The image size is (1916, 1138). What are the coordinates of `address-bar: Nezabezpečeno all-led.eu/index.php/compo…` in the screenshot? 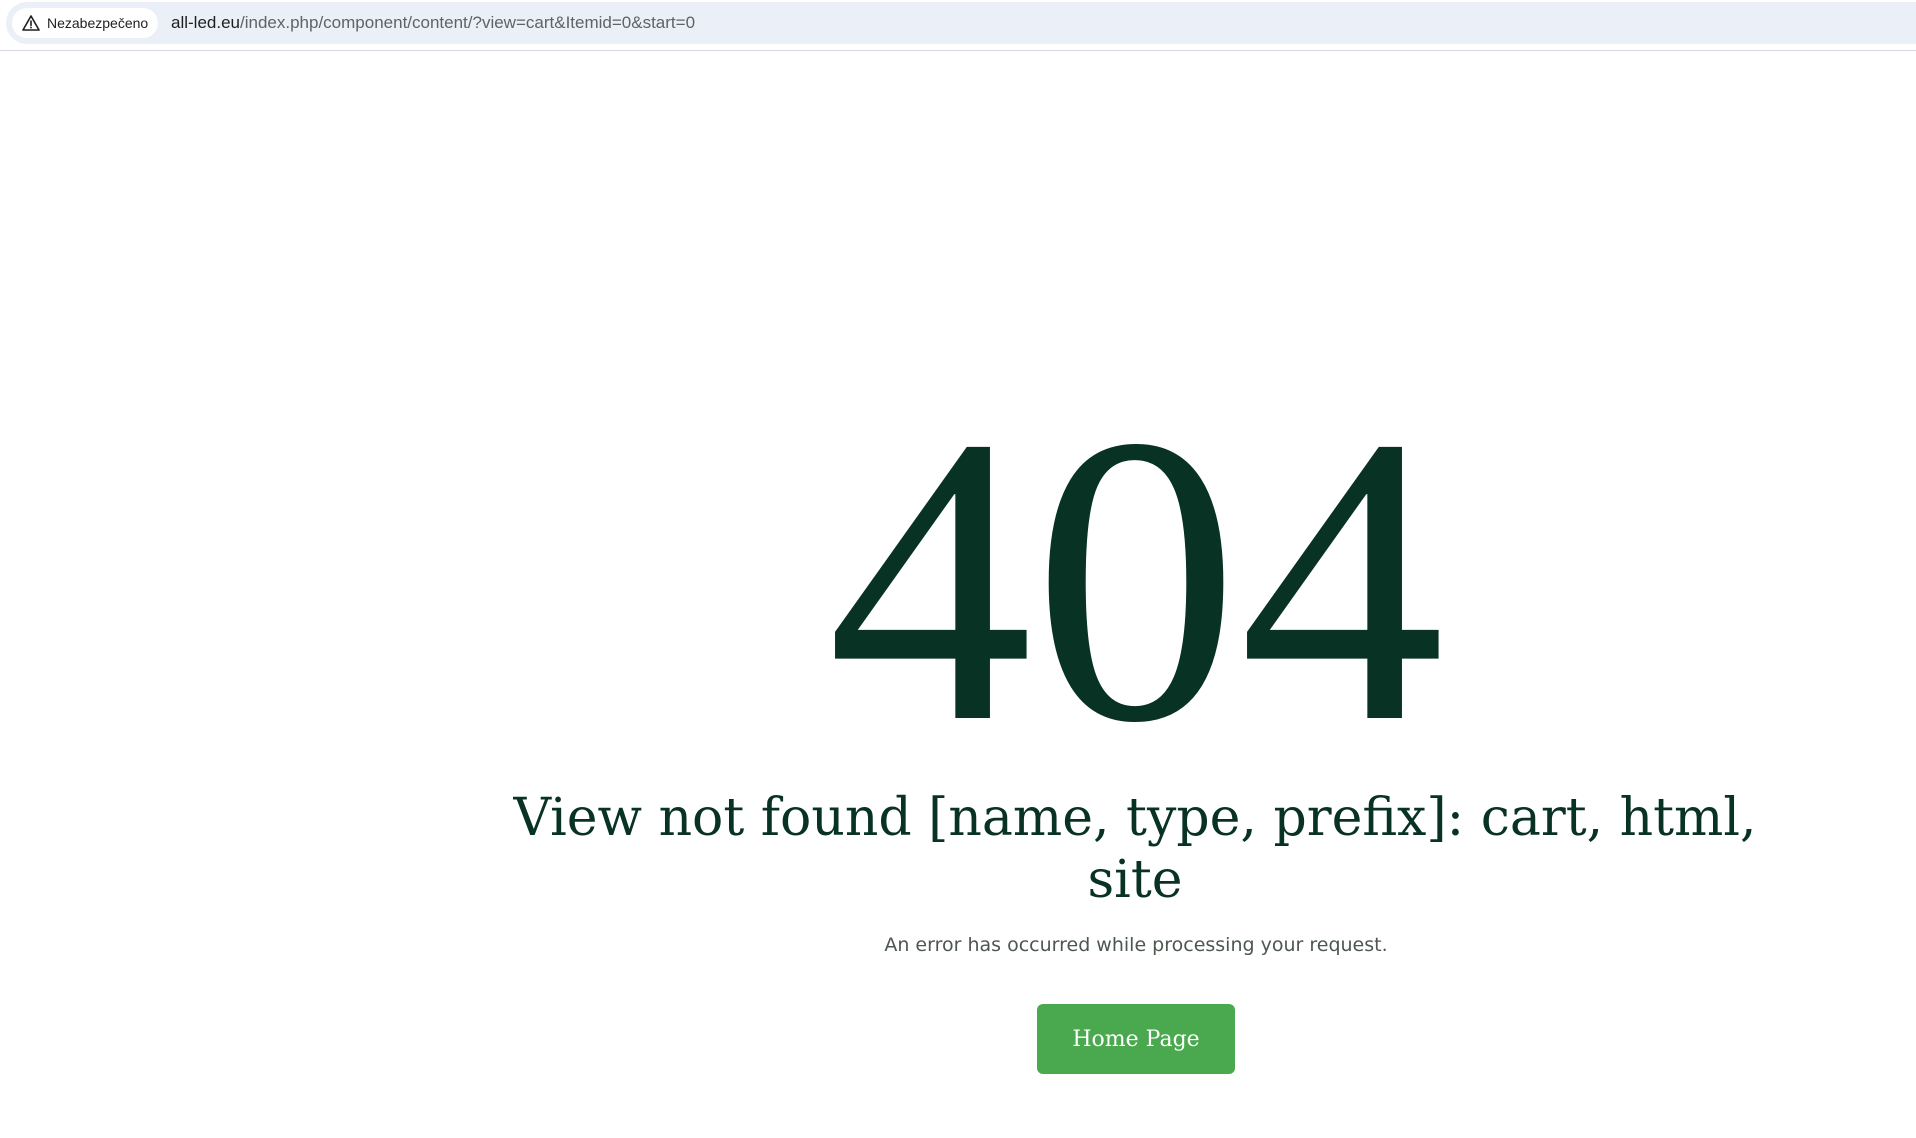 It's located at (961, 23).